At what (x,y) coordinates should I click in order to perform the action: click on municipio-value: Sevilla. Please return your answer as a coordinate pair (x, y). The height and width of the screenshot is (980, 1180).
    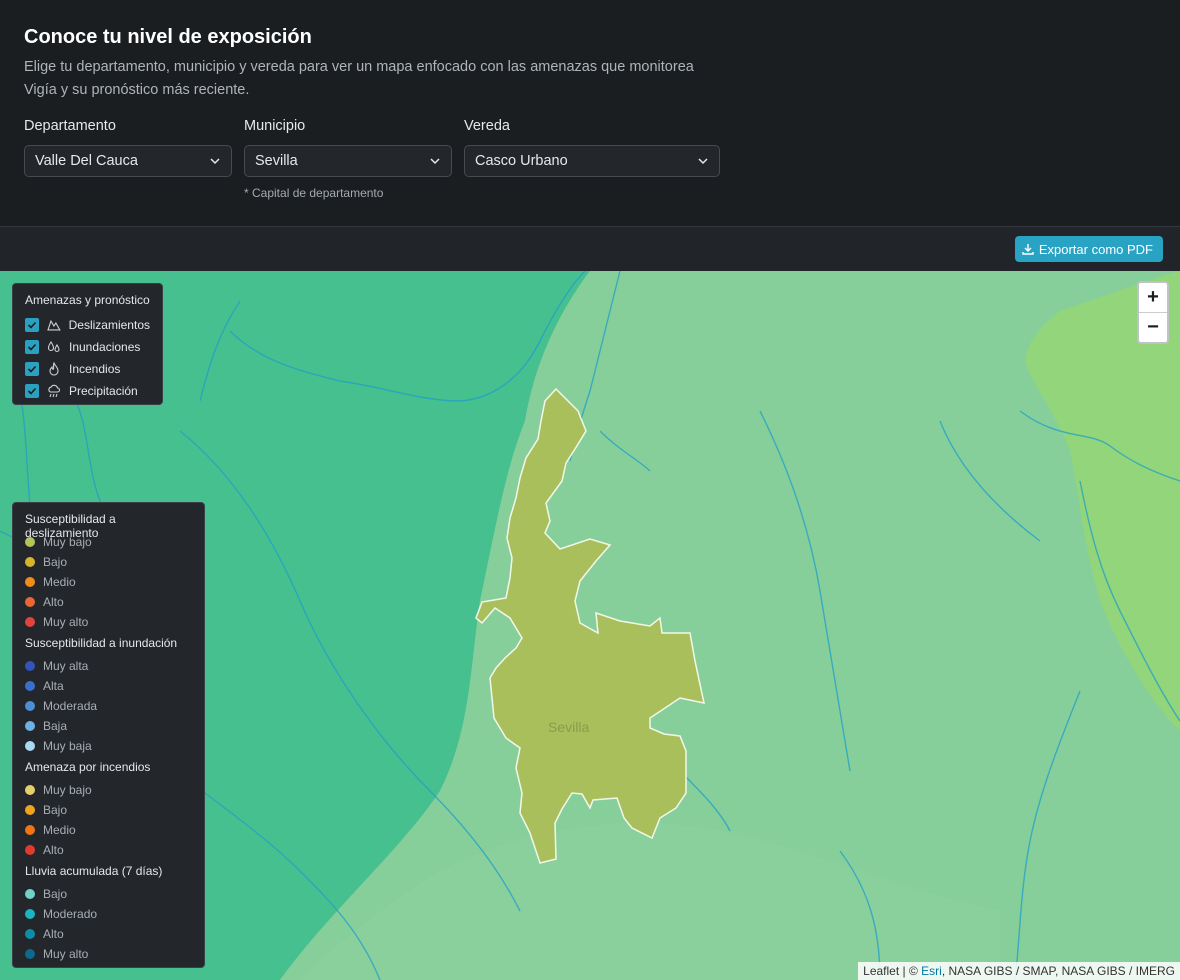
    Looking at the image, I should click on (276, 161).